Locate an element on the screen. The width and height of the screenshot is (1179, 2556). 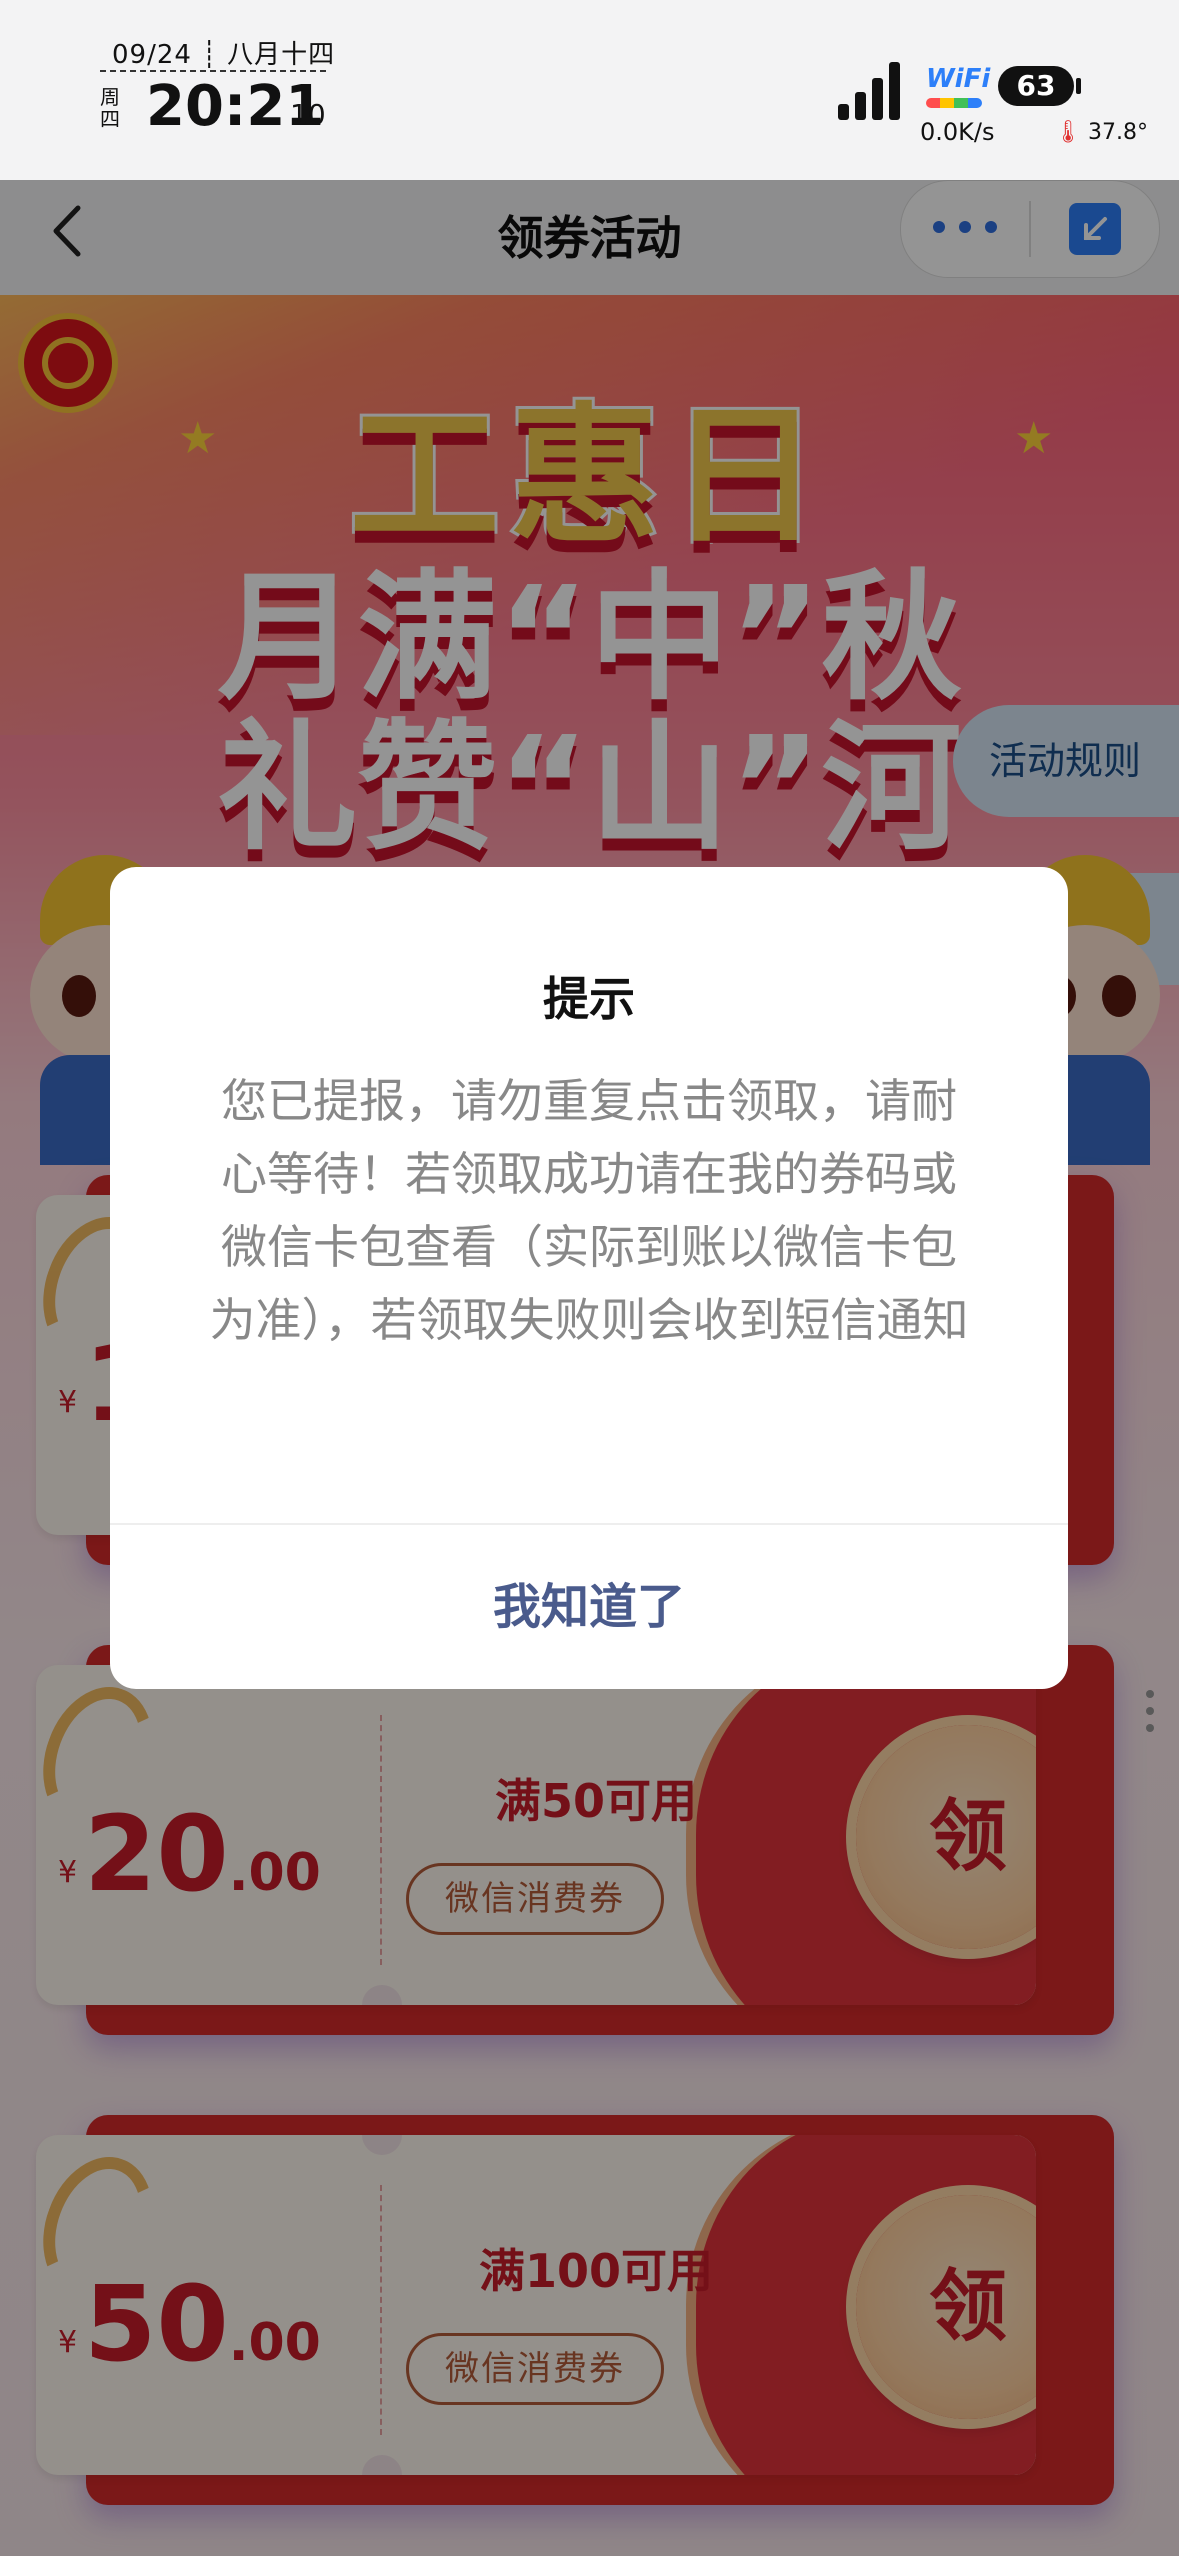
battery-icon: 63 is located at coordinates (1036, 86).